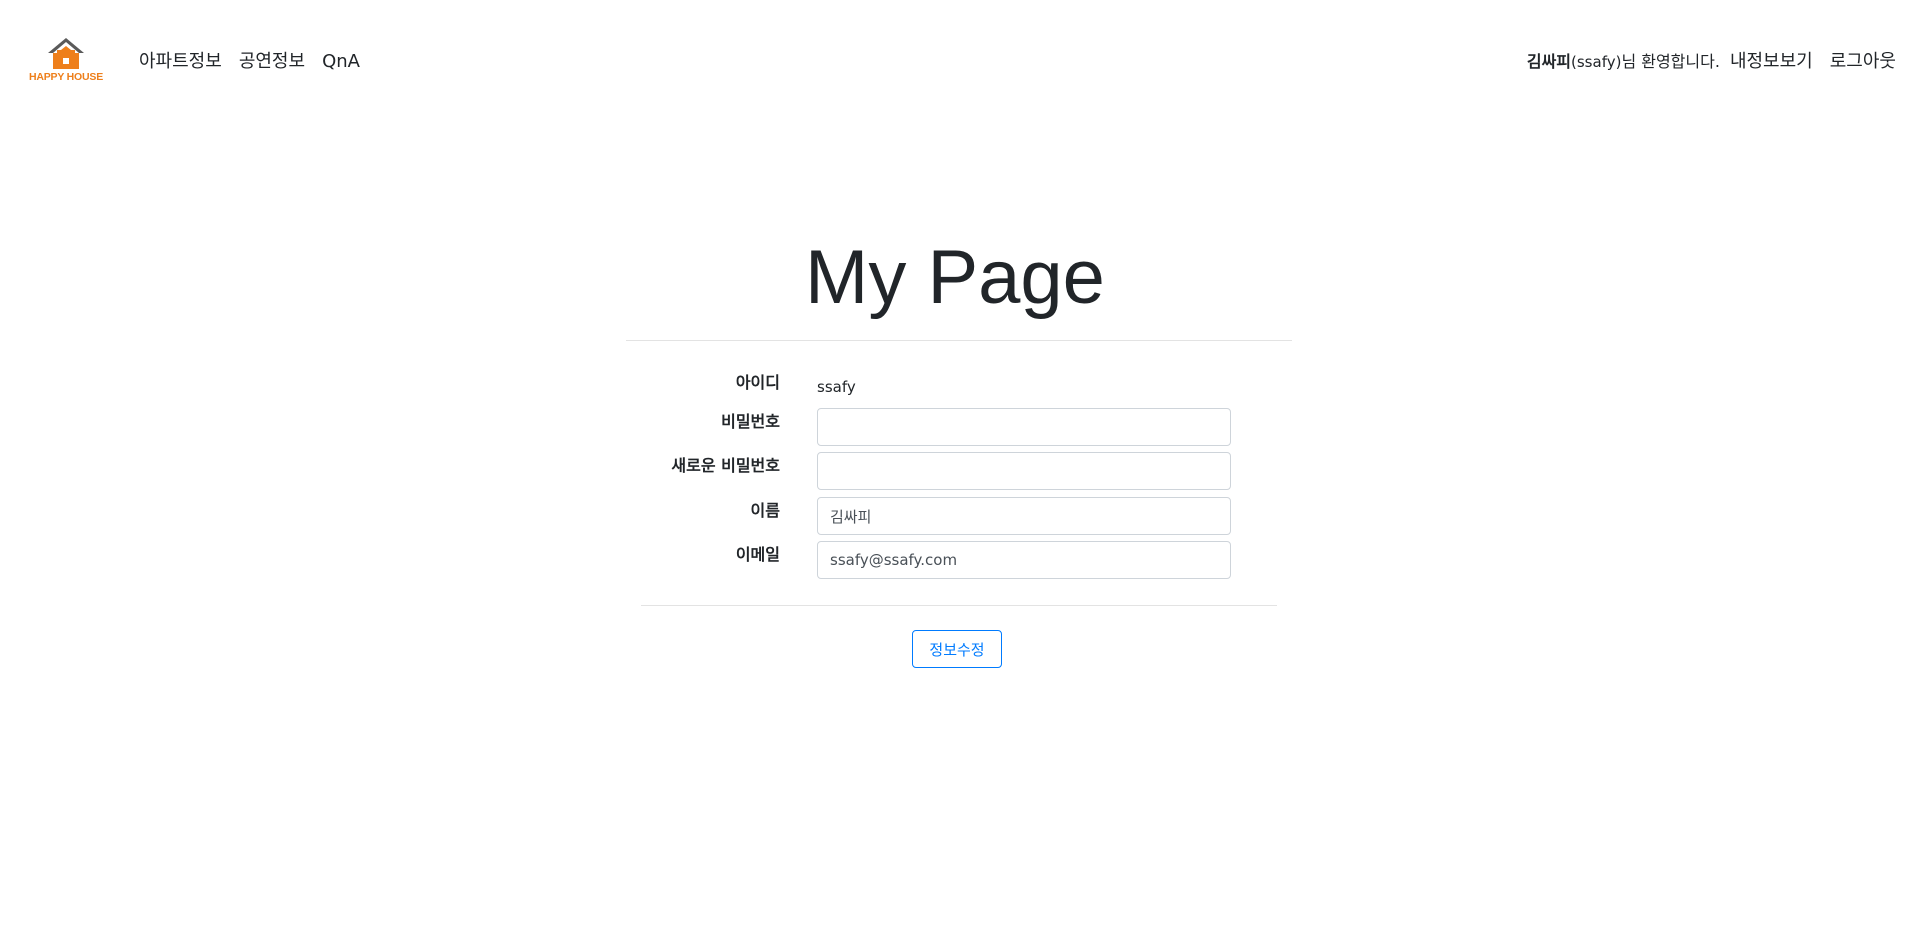 The height and width of the screenshot is (927, 1910). Describe the element at coordinates (1549, 61) in the screenshot. I see `user-name: 김싸피` at that location.